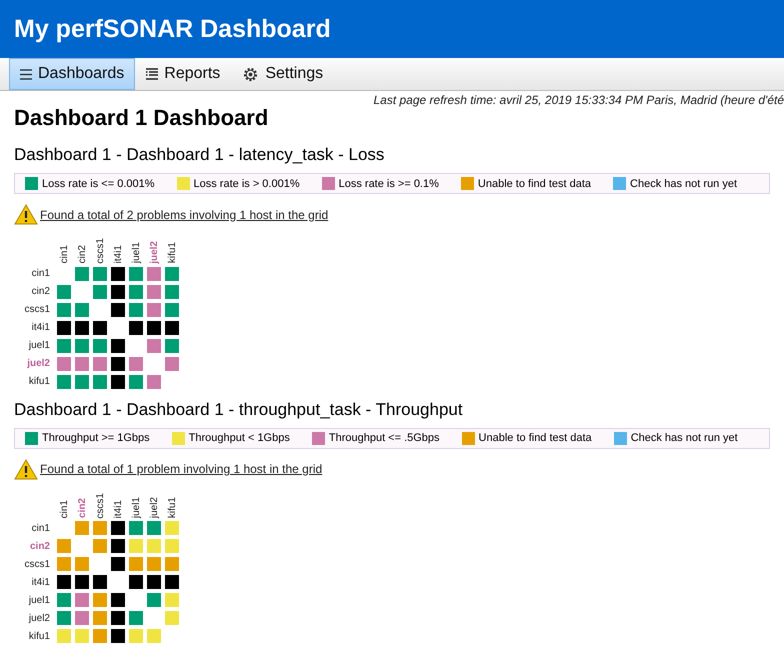 Image resolution: width=784 pixels, height=653 pixels. What do you see at coordinates (684, 438) in the screenshot?
I see `legend-label: Check has not run yet` at bounding box center [684, 438].